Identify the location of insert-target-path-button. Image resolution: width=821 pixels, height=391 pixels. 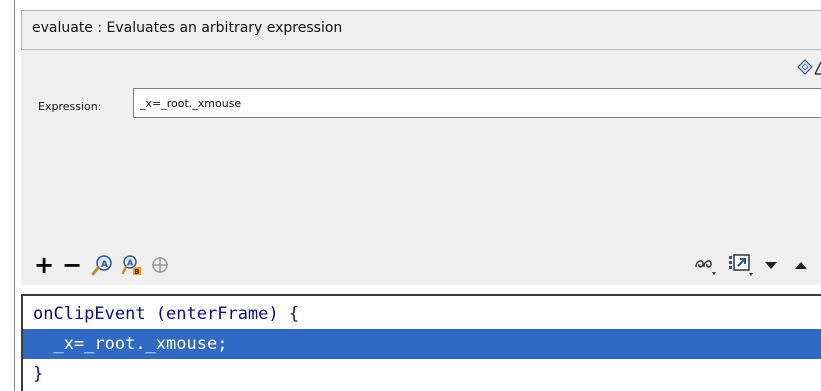
(160, 265).